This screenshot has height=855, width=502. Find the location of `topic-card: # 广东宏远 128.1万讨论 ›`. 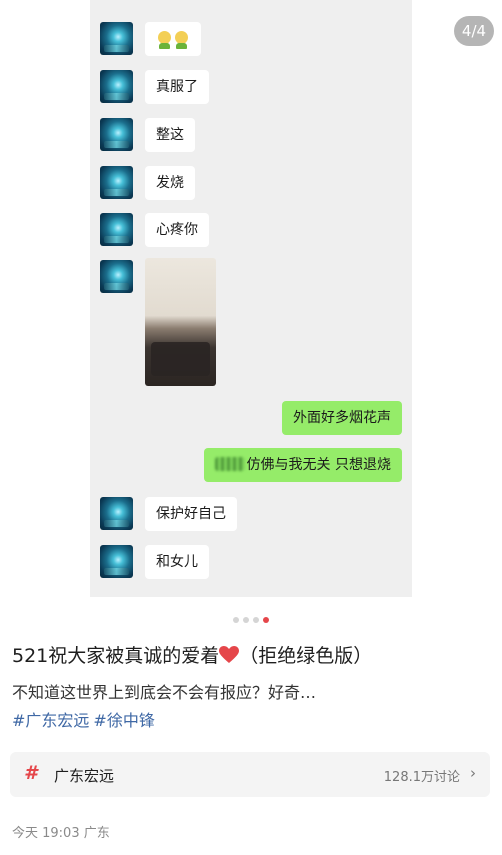

topic-card: # 广东宏远 128.1万讨论 › is located at coordinates (250, 774).